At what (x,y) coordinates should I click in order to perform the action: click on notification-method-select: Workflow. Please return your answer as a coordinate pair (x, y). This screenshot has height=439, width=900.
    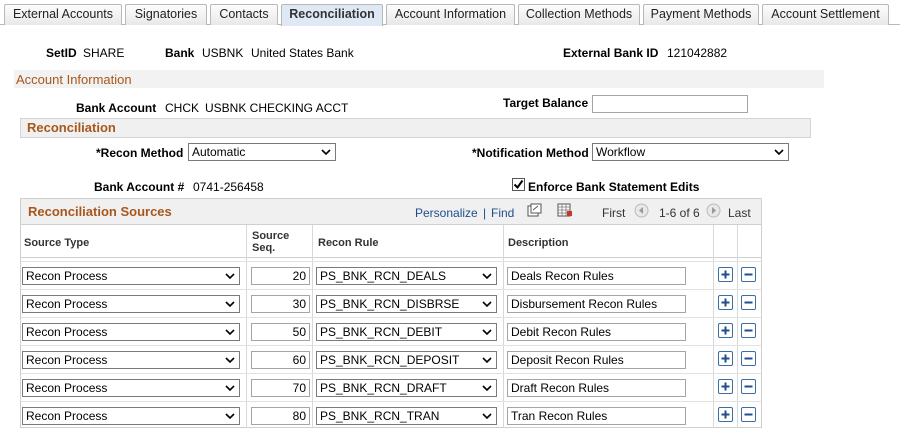
    Looking at the image, I should click on (690, 152).